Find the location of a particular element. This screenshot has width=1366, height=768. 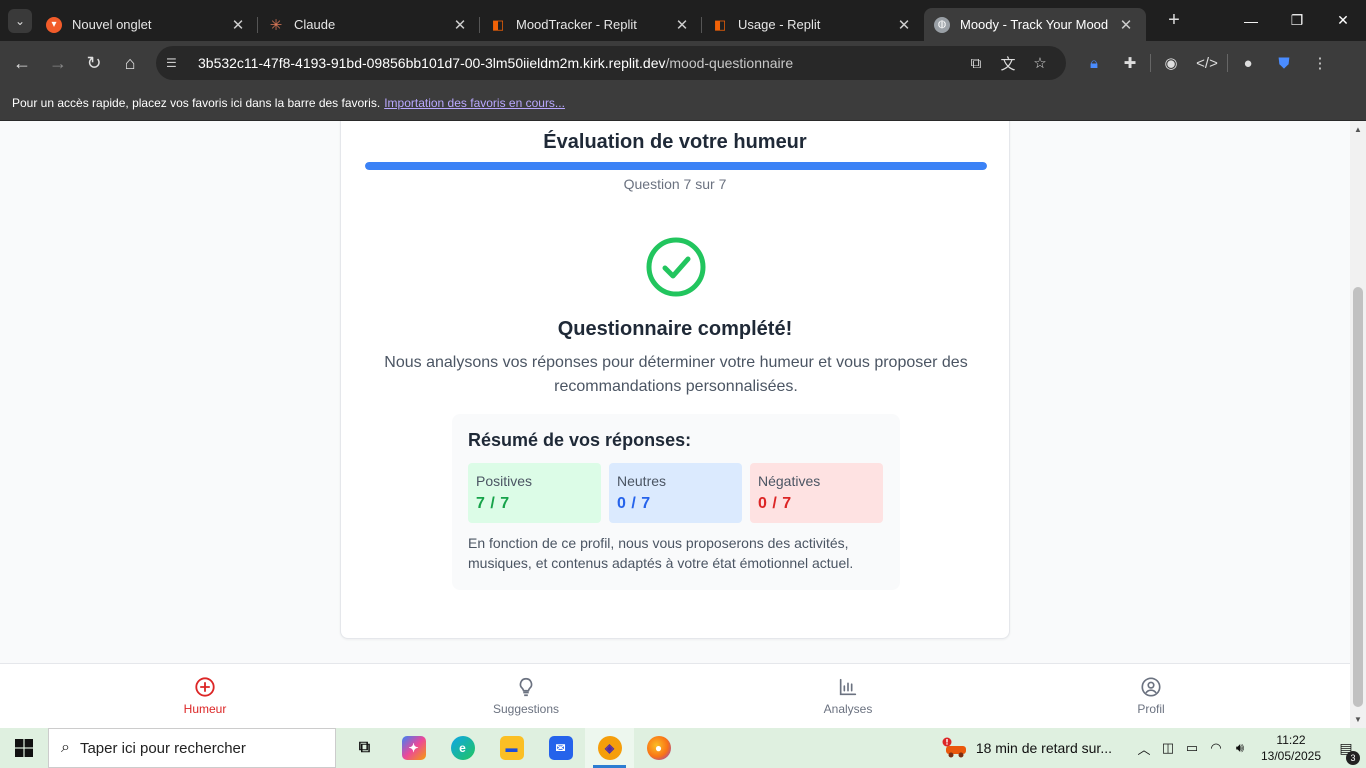

folder-icon: ▬ is located at coordinates (511, 748).